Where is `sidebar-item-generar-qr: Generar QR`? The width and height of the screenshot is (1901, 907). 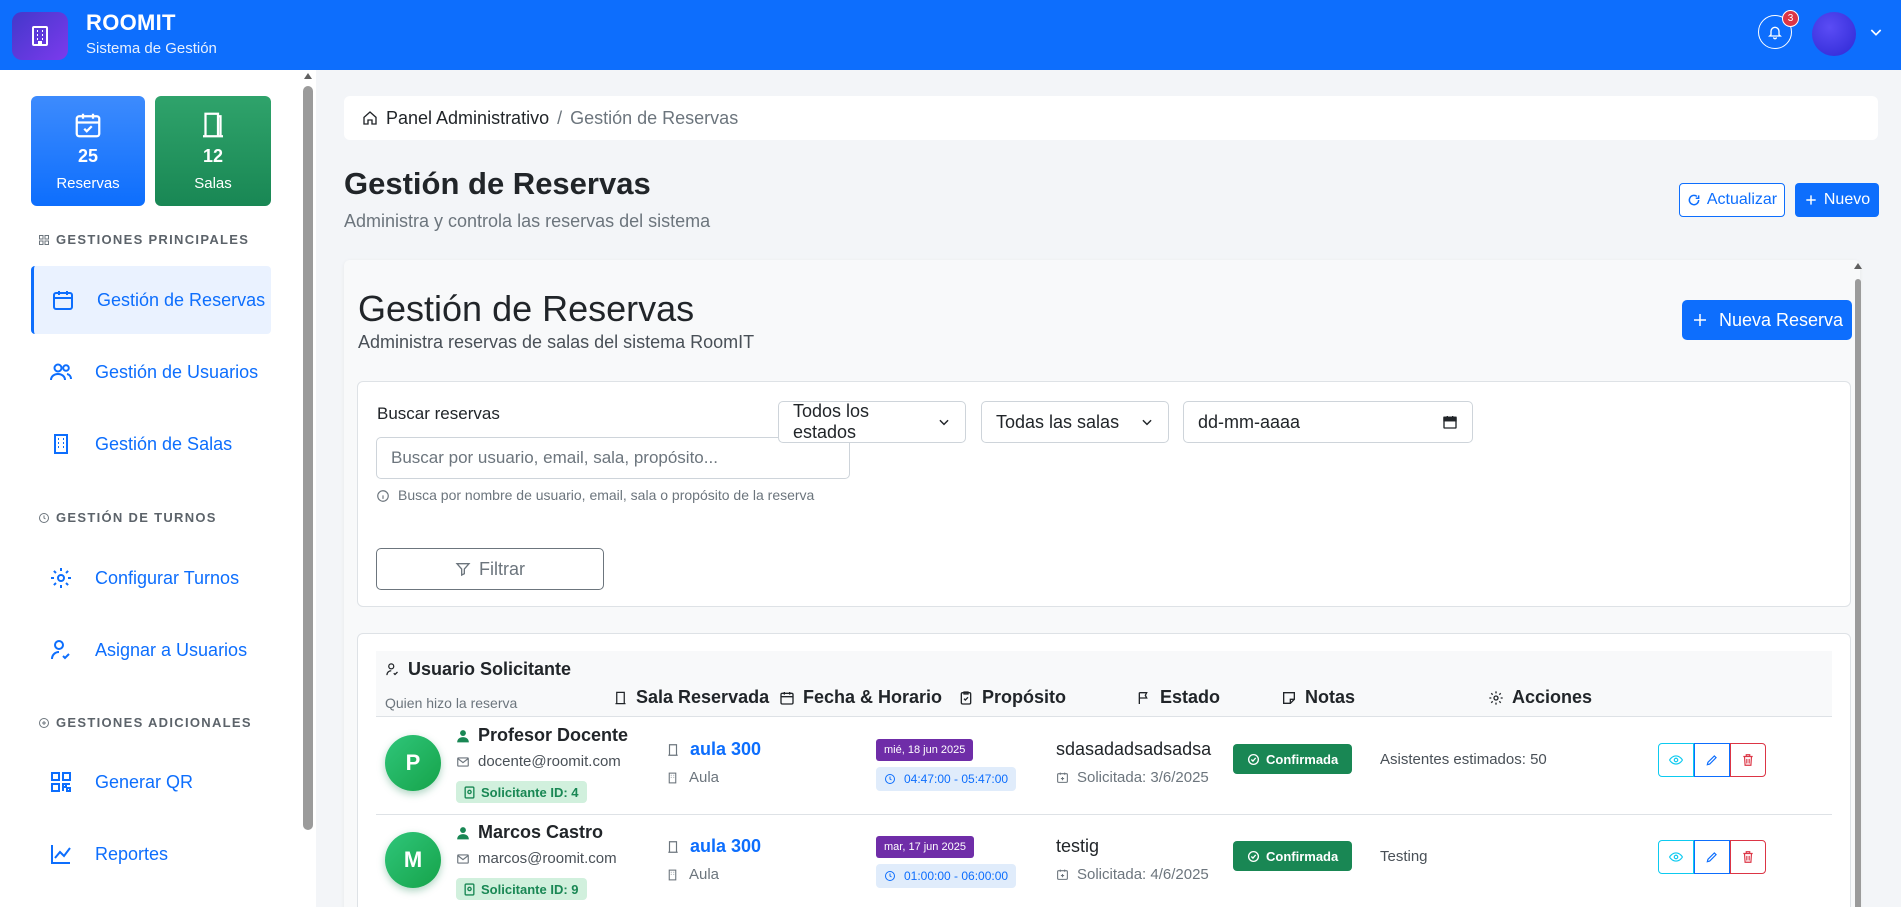
sidebar-item-generar-qr: Generar QR is located at coordinates (151, 782).